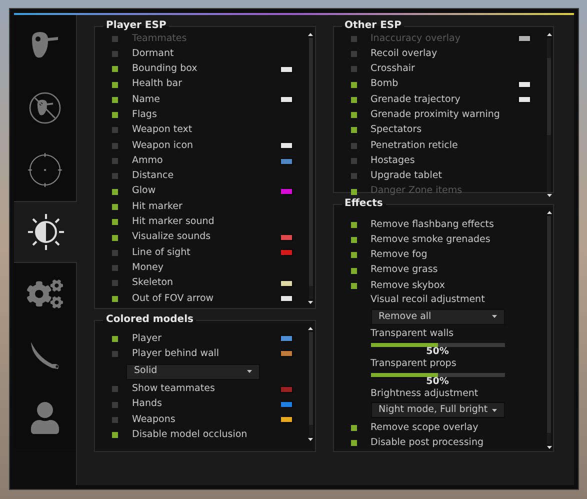  What do you see at coordinates (144, 191) in the screenshot?
I see `option-label: Glow` at bounding box center [144, 191].